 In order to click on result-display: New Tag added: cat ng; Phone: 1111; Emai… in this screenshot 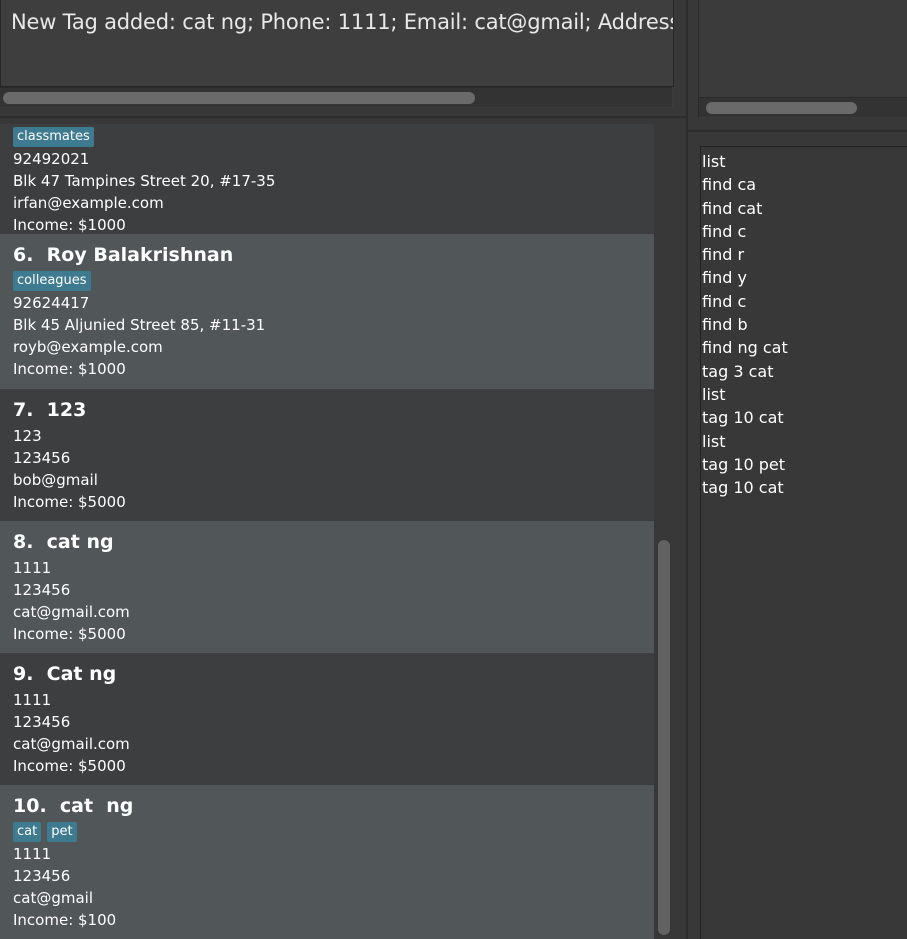, I will do `click(337, 43)`.